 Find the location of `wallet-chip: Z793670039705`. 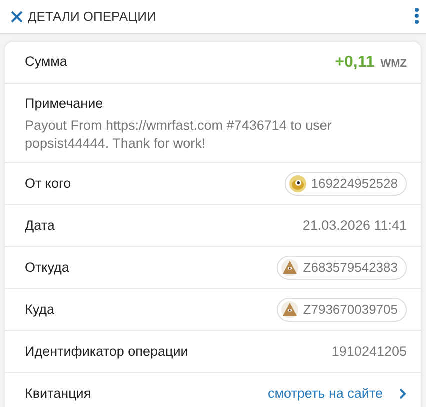

wallet-chip: Z793670039705 is located at coordinates (342, 310).